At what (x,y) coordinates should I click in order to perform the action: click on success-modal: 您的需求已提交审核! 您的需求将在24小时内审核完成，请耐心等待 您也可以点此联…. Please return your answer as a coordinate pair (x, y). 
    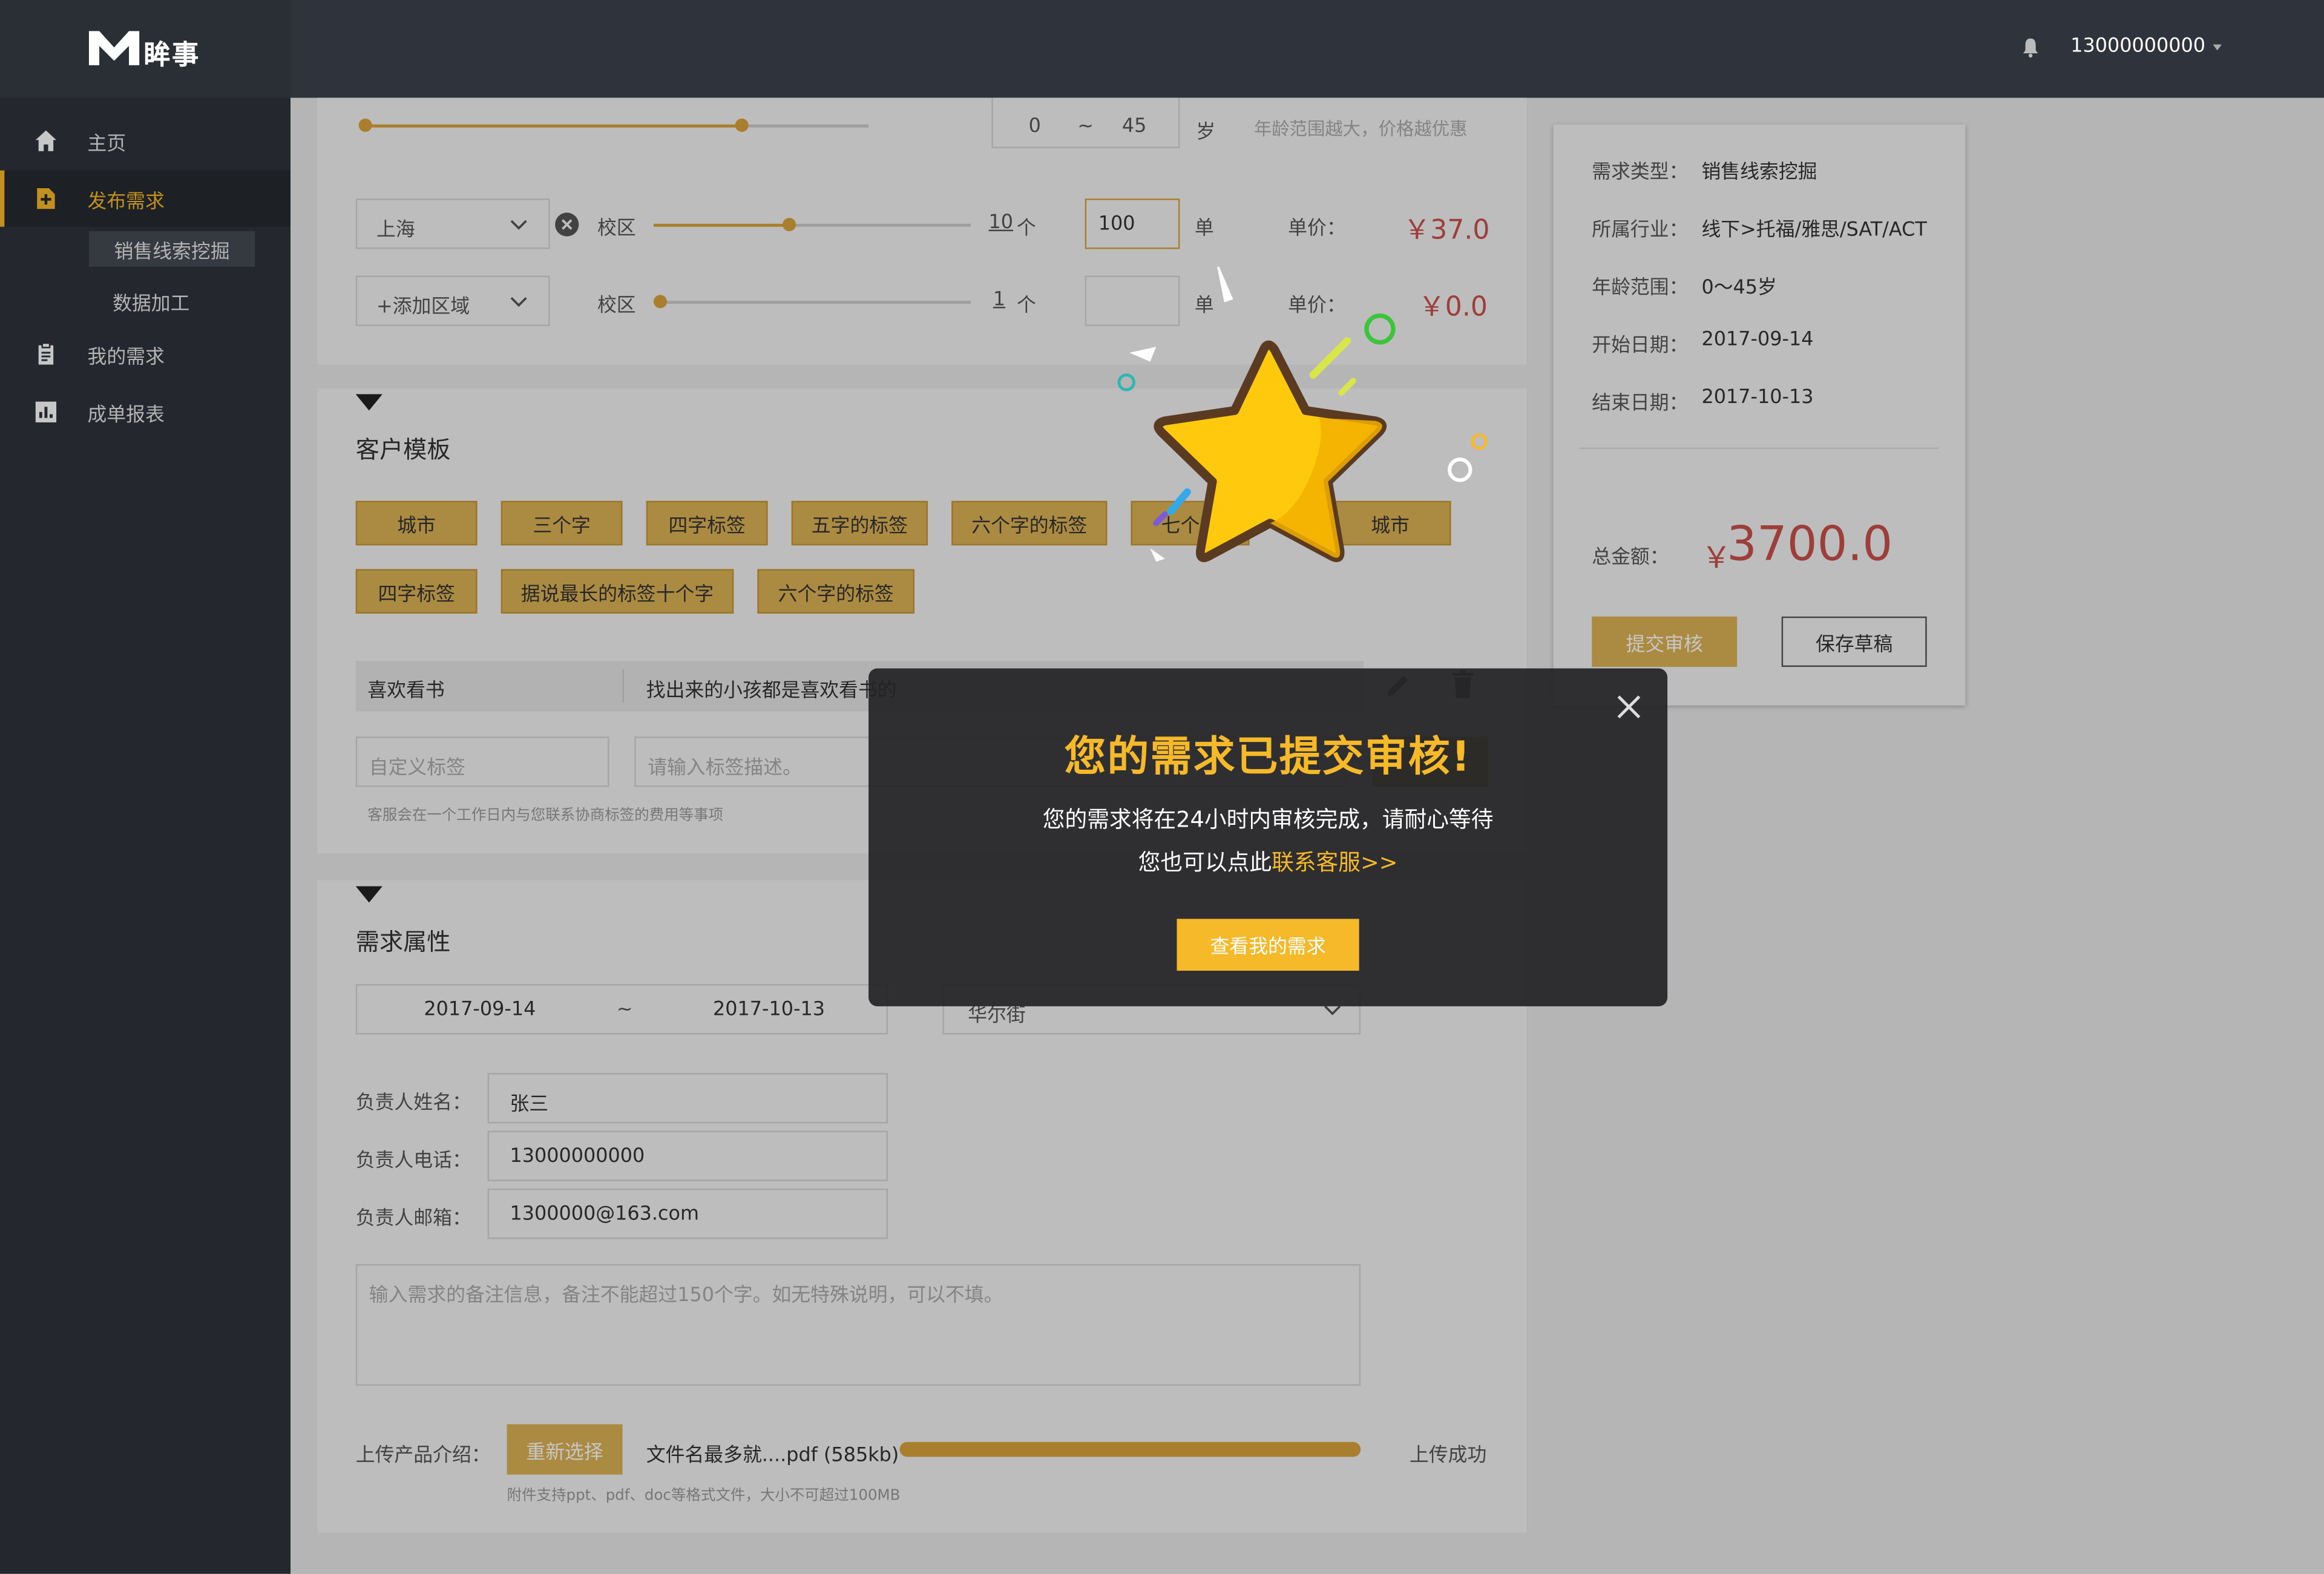
    Looking at the image, I should click on (1268, 837).